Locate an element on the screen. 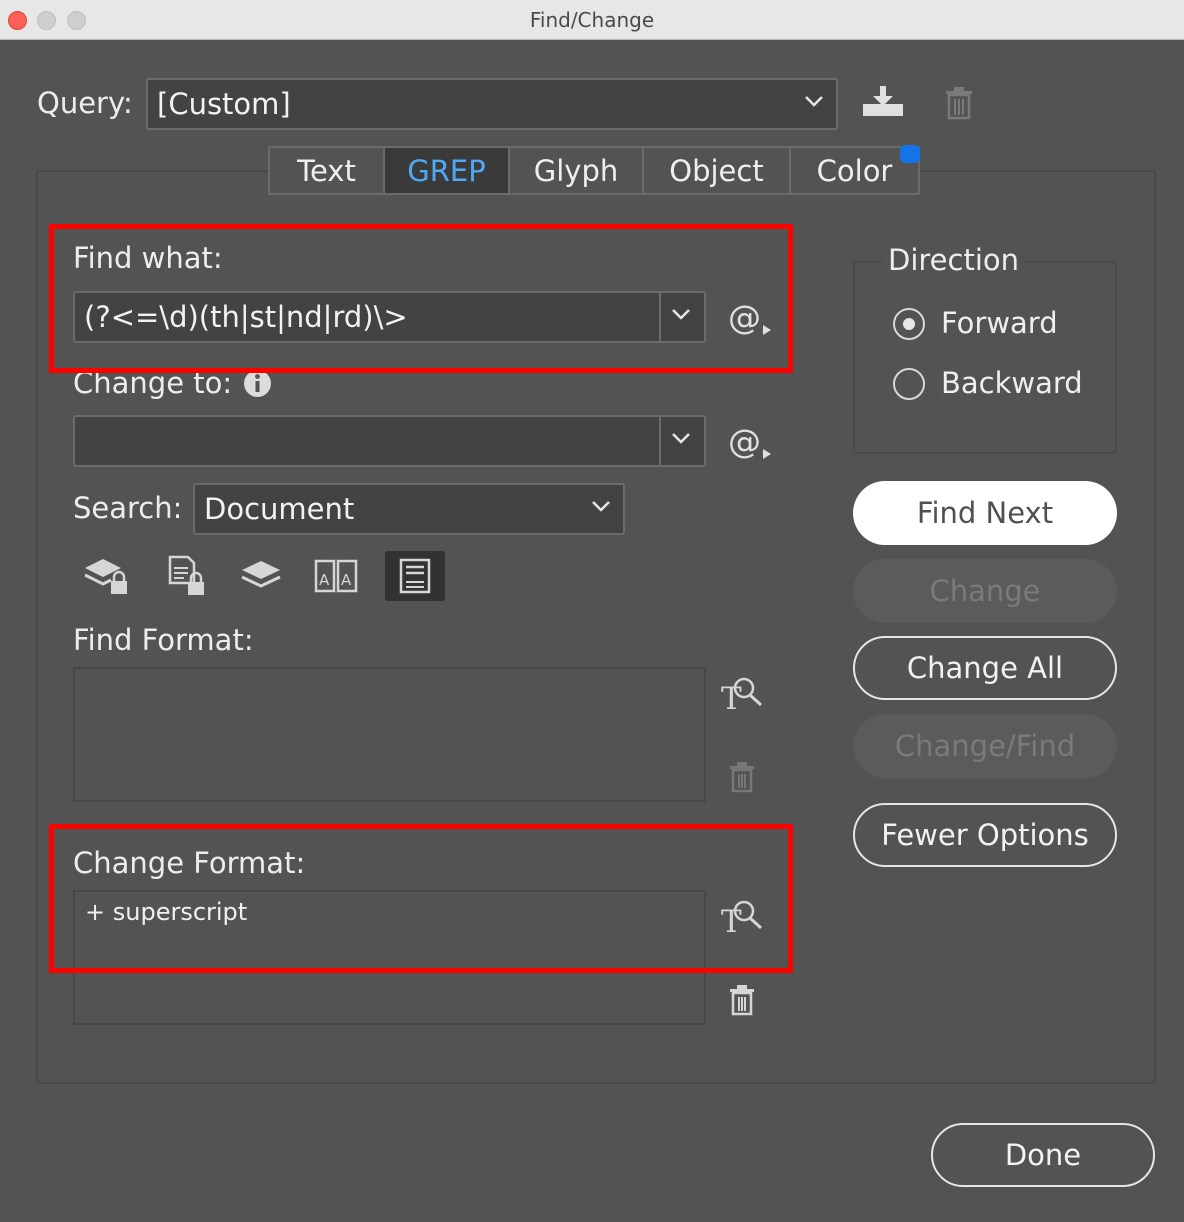 Image resolution: width=1184 pixels, height=1222 pixels. find-what-field: (?<=\d)(th|st|nd|rd)\> is located at coordinates (389, 317).